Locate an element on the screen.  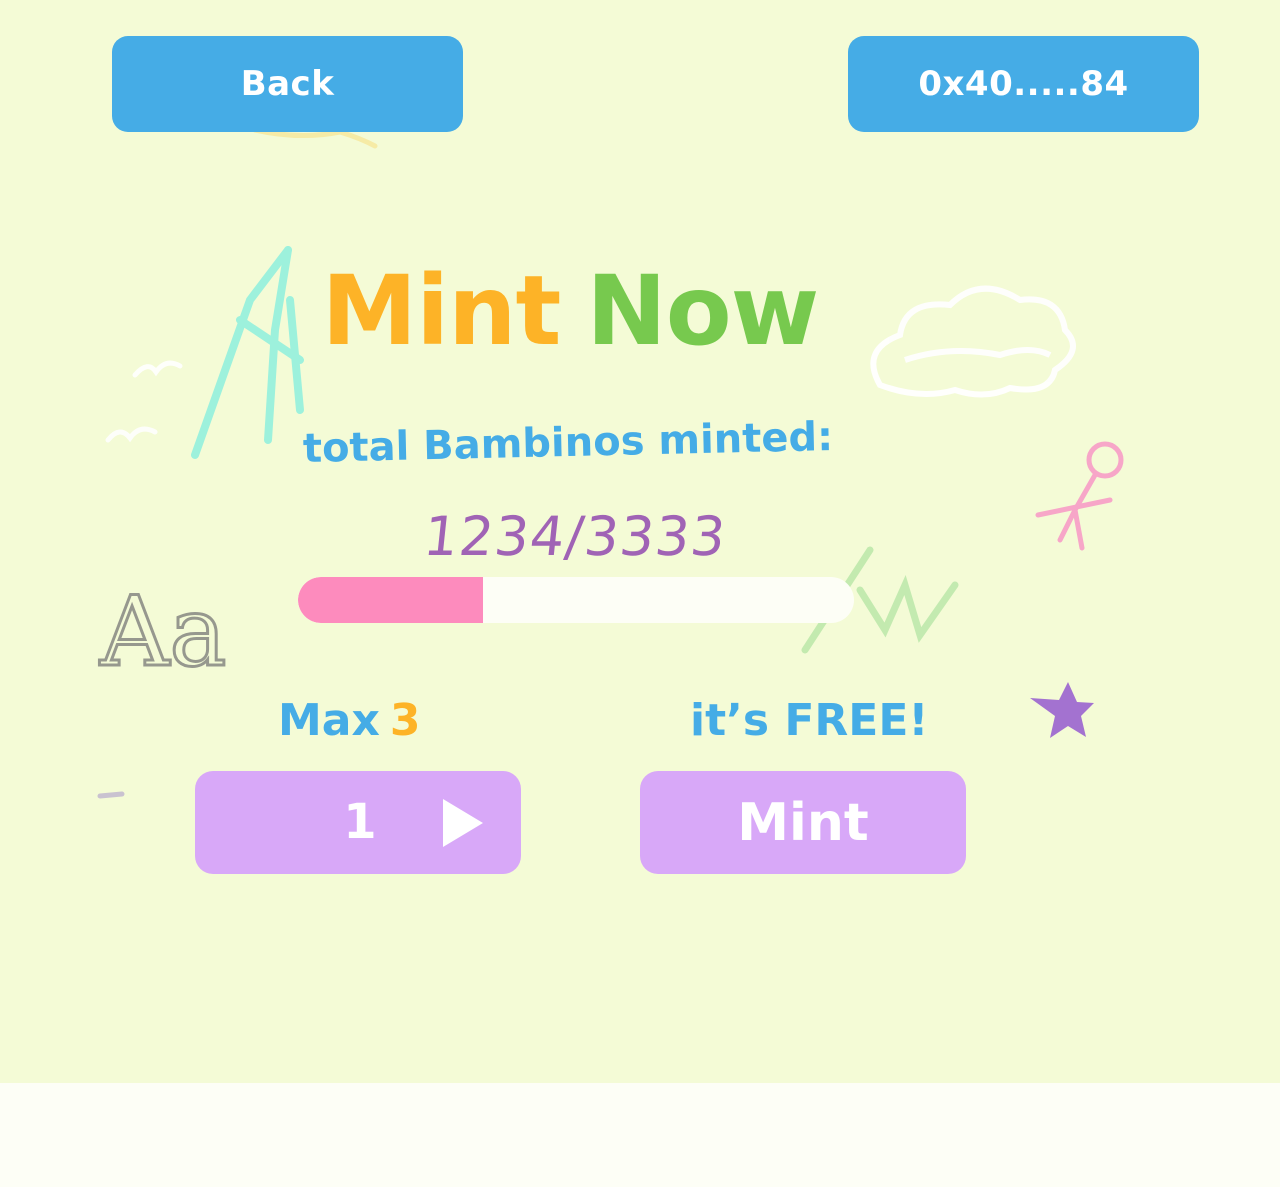
max-value: 3 is located at coordinates (405, 720).